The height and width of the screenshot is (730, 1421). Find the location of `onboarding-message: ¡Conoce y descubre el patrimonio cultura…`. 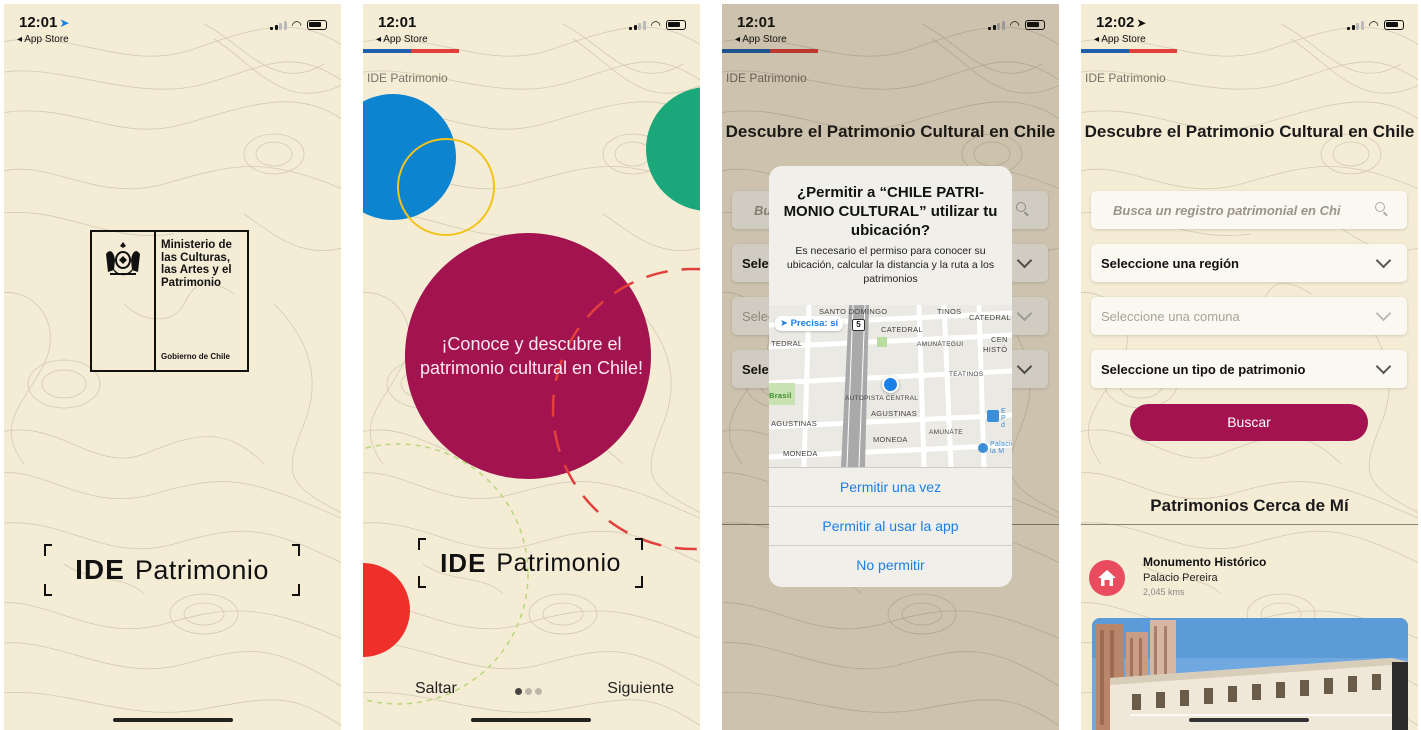

onboarding-message: ¡Conoce y descubre el patrimonio cultura… is located at coordinates (531, 356).